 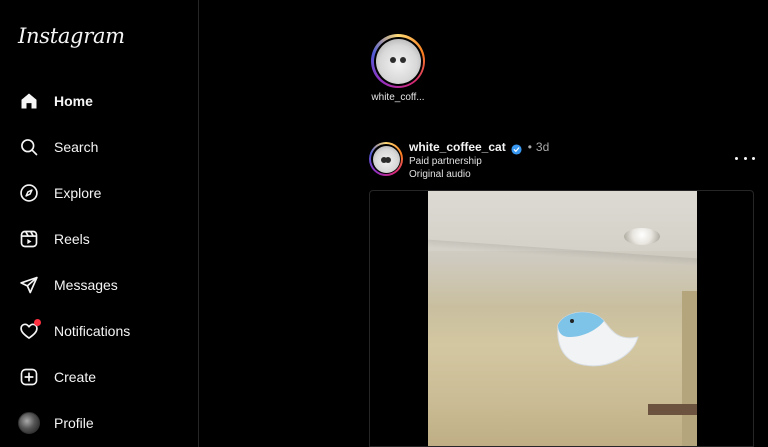 What do you see at coordinates (99, 101) in the screenshot?
I see `sidebar-item-home: Home` at bounding box center [99, 101].